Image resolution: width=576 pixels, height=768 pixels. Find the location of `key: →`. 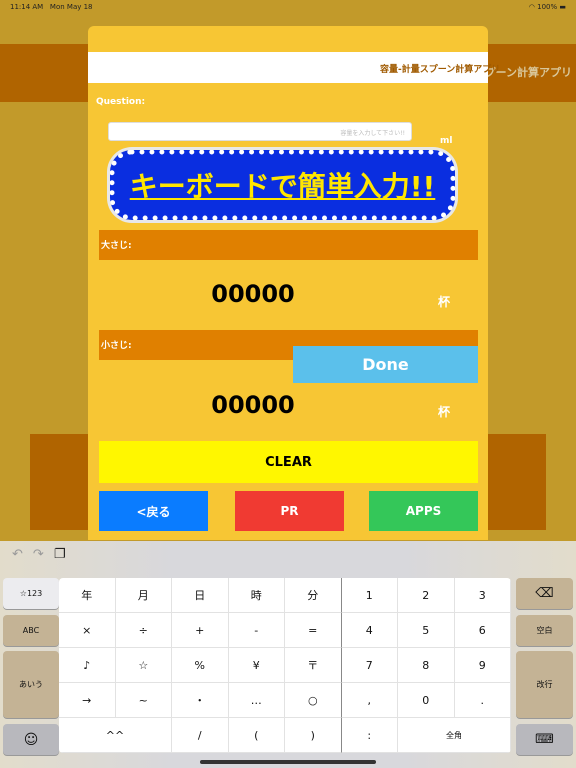

key: → is located at coordinates (87, 700).